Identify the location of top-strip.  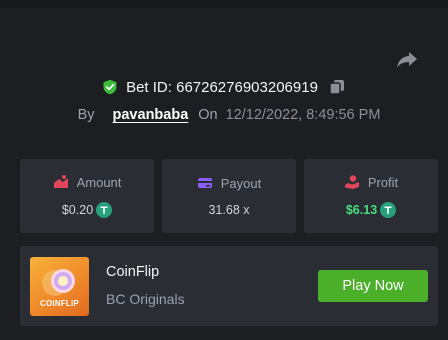
(224, 4).